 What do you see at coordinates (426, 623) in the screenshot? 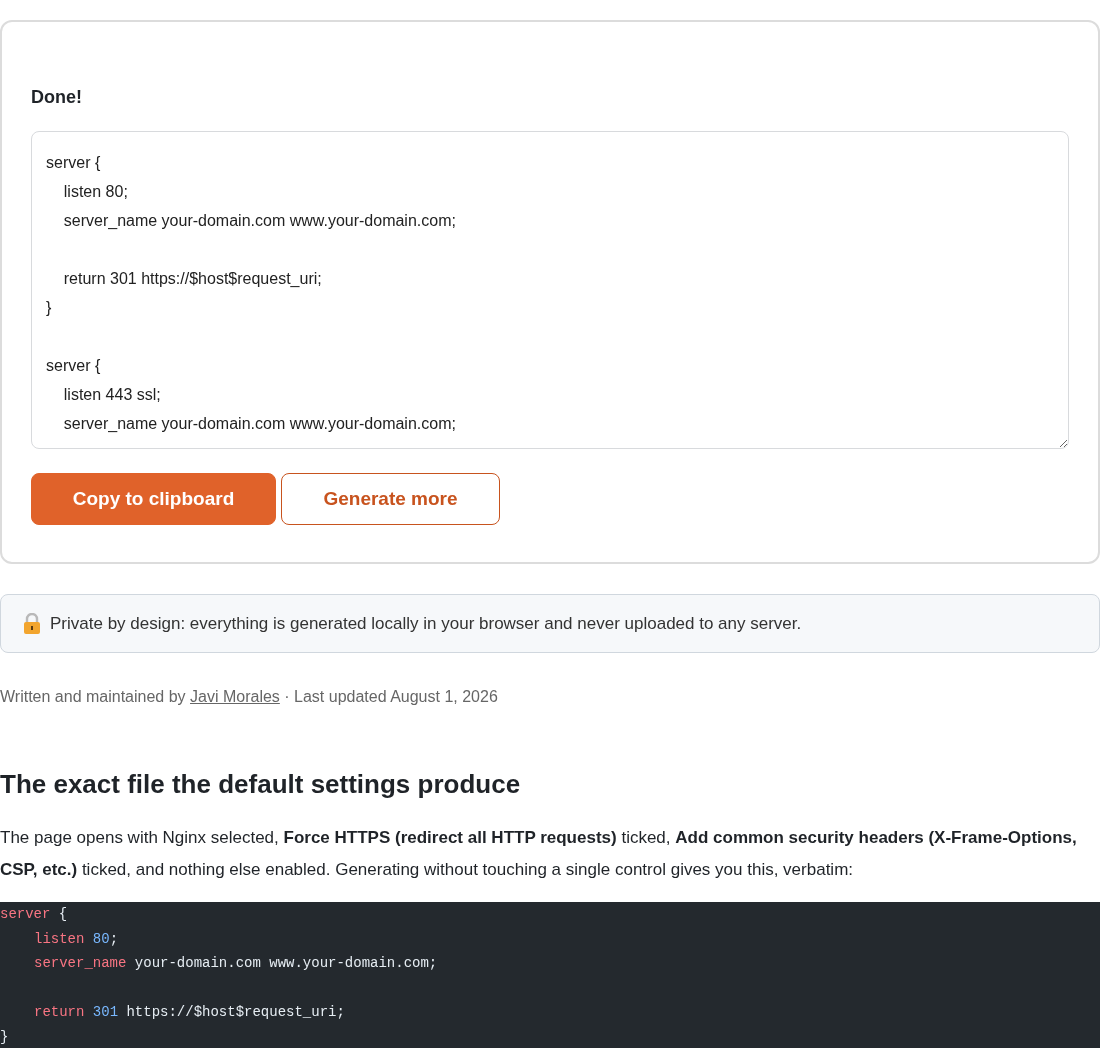
I see `privacy-note: Private by design: everything is generated locally in your browser and never uploaded to any server.` at bounding box center [426, 623].